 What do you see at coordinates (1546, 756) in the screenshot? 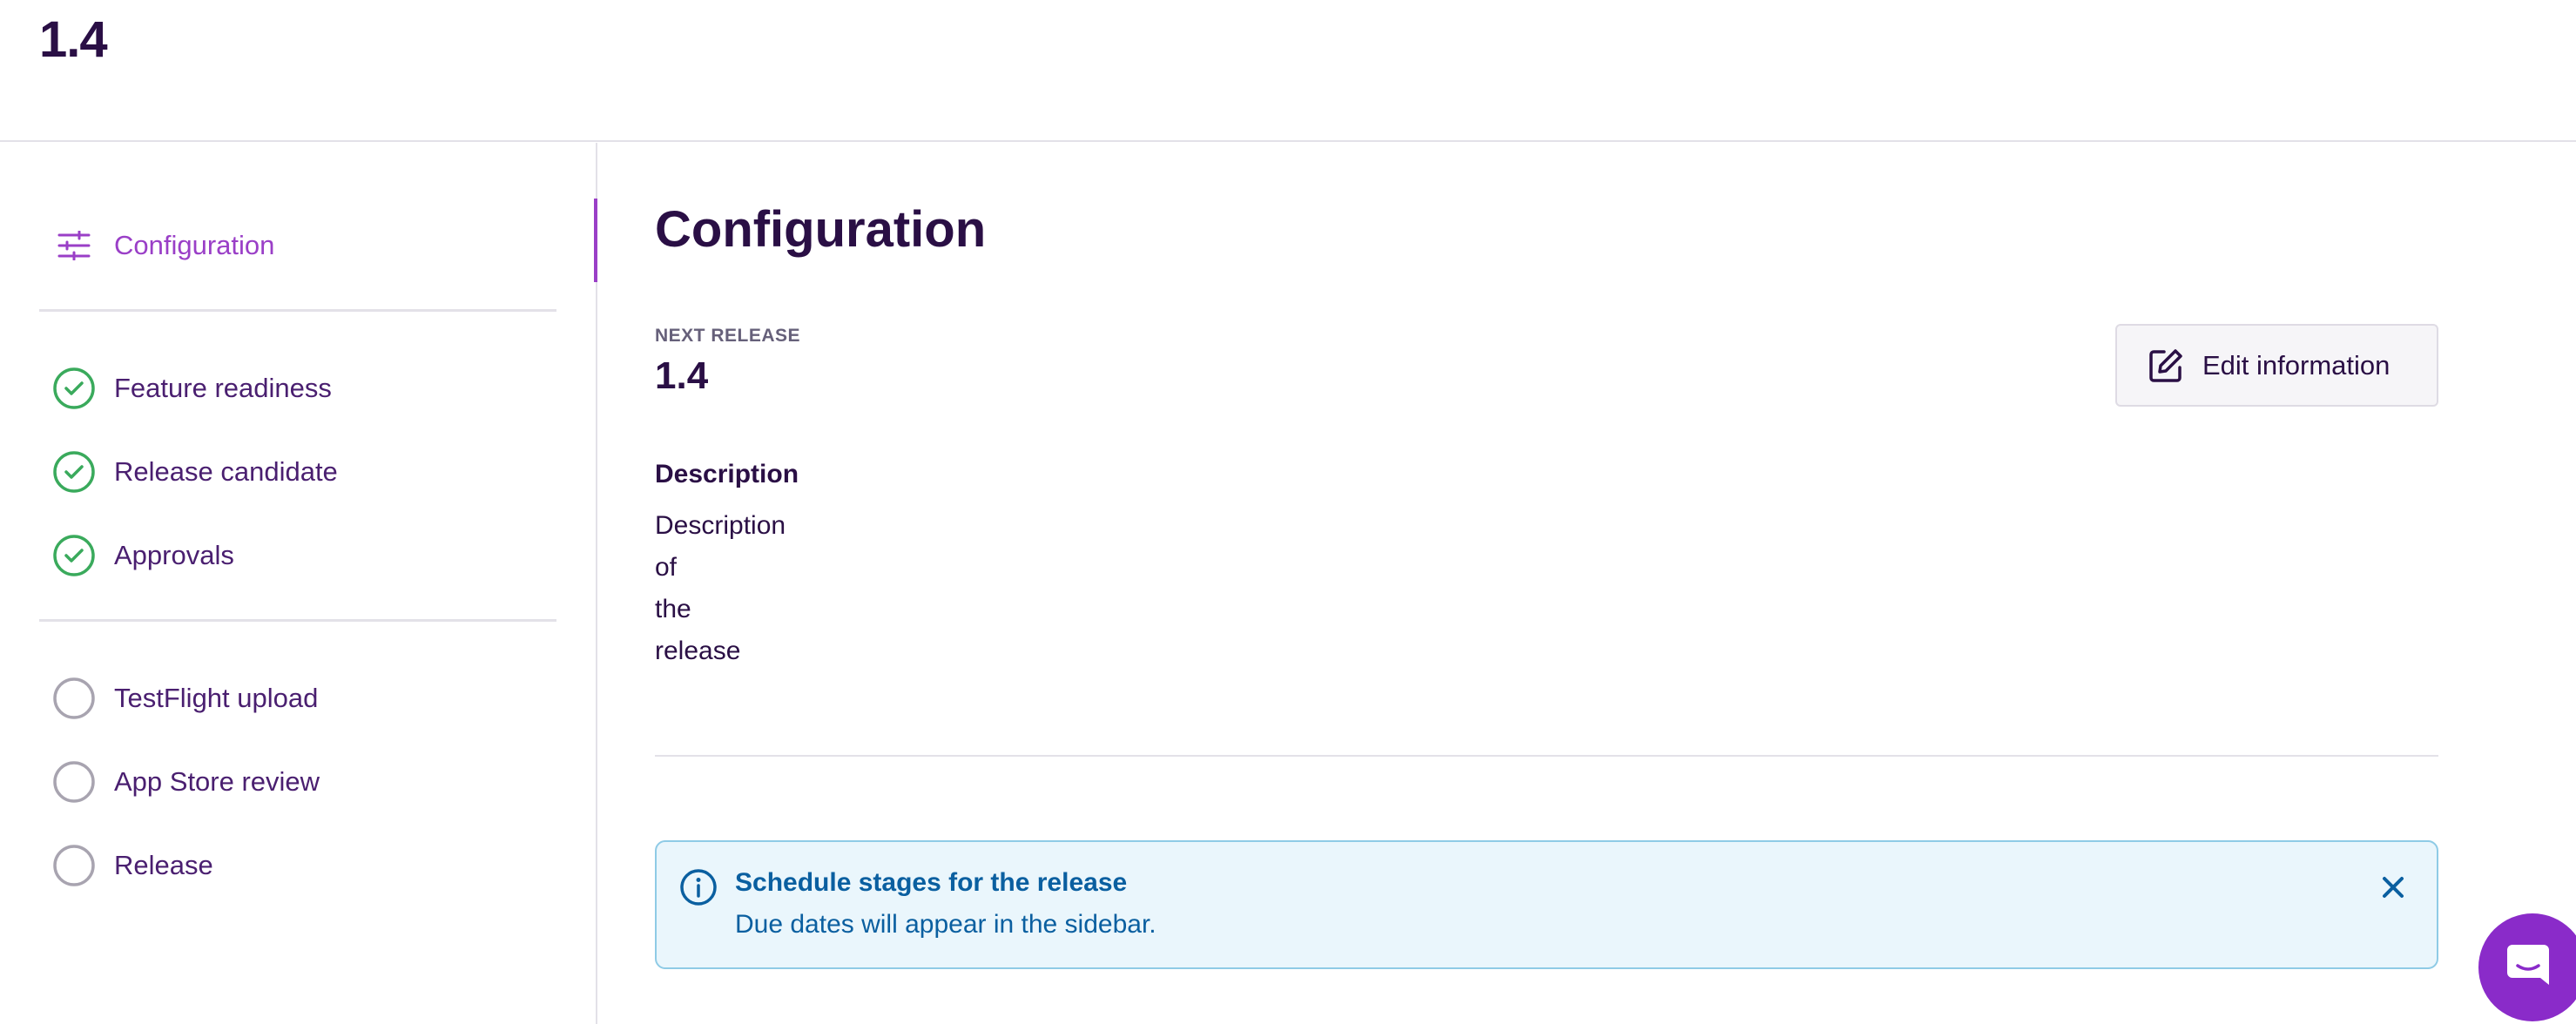
I see `section-divider` at bounding box center [1546, 756].